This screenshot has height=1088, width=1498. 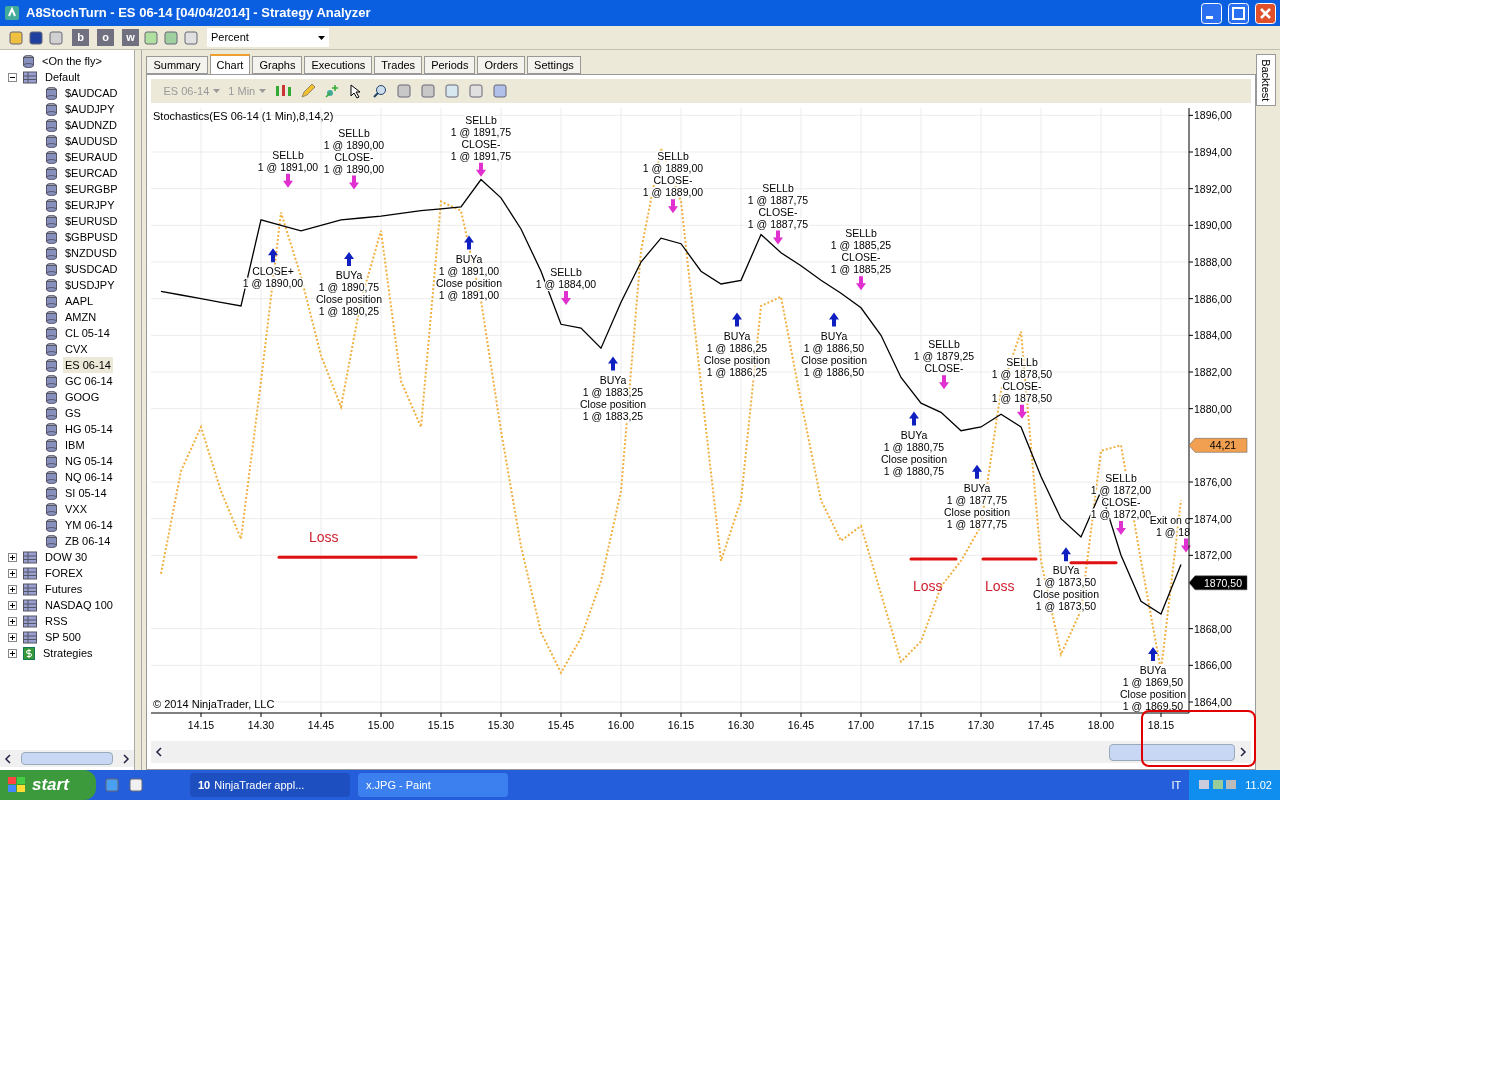 What do you see at coordinates (91, 173) in the screenshot?
I see `tree-item: $EURCAD` at bounding box center [91, 173].